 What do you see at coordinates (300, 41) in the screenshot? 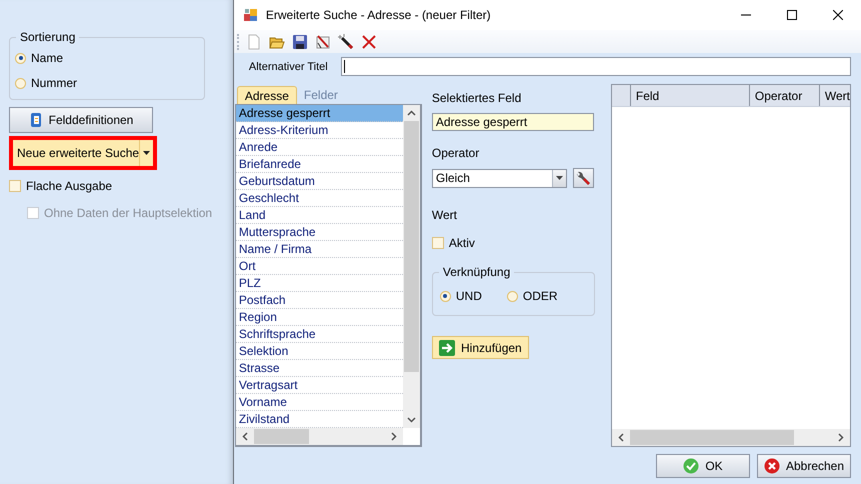
I see `save-button` at bounding box center [300, 41].